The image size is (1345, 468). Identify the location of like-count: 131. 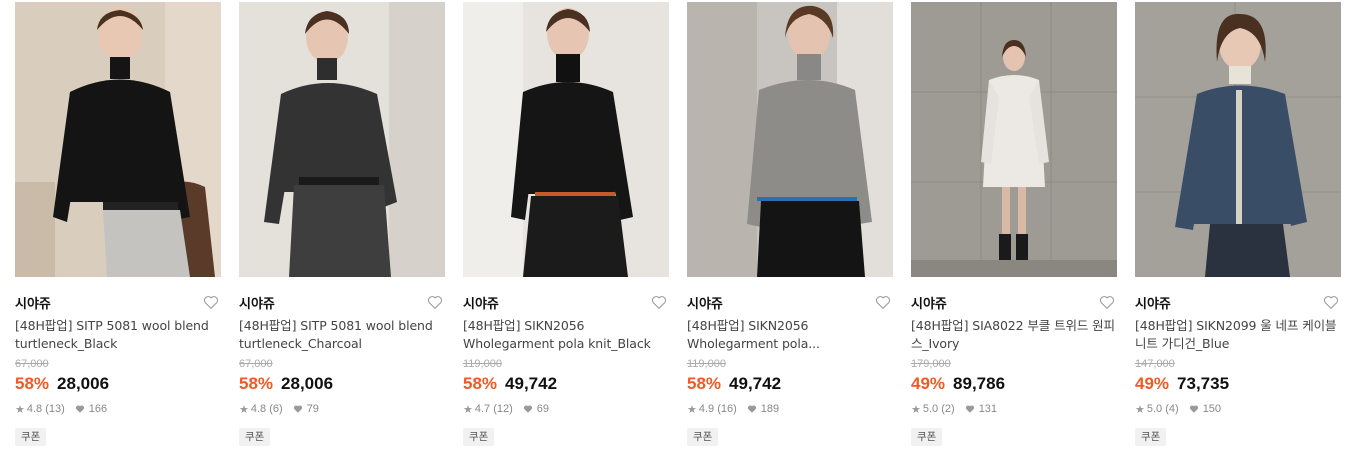
(988, 409).